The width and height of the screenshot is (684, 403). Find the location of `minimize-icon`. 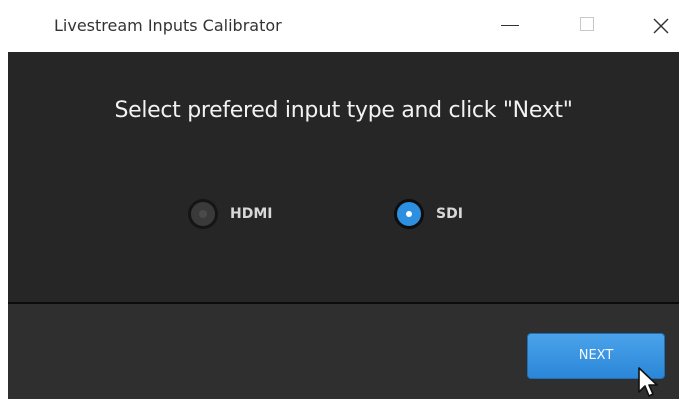

minimize-icon is located at coordinates (510, 25).